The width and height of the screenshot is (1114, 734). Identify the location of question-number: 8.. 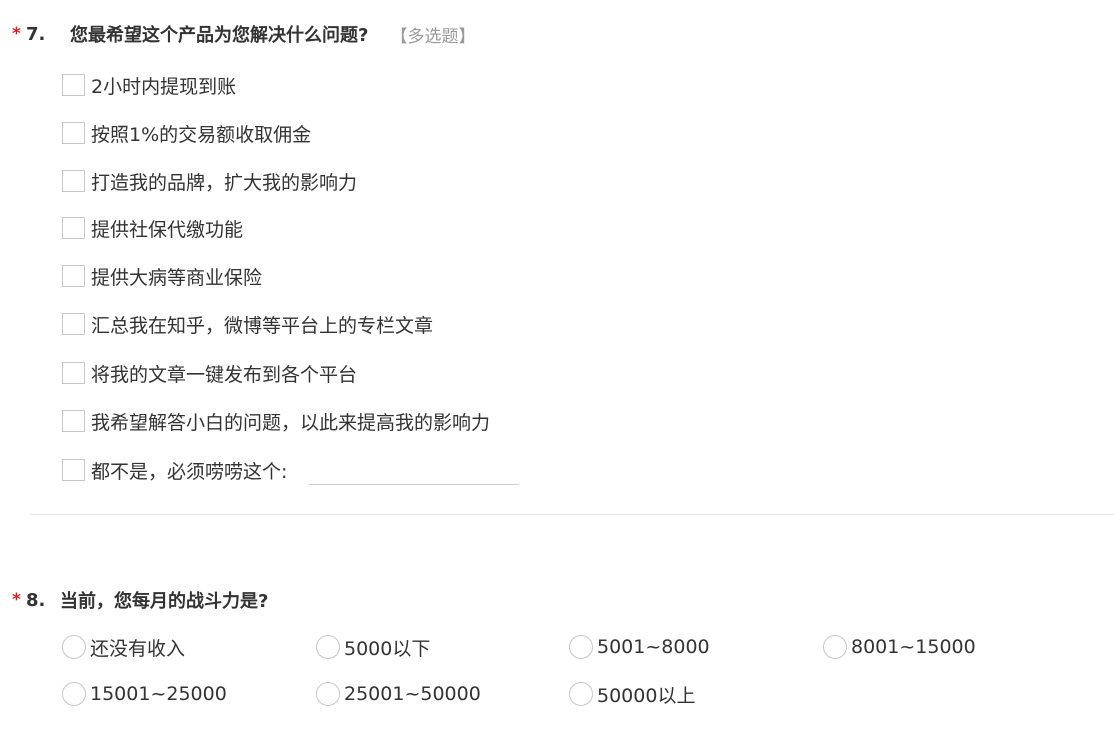
(36, 600).